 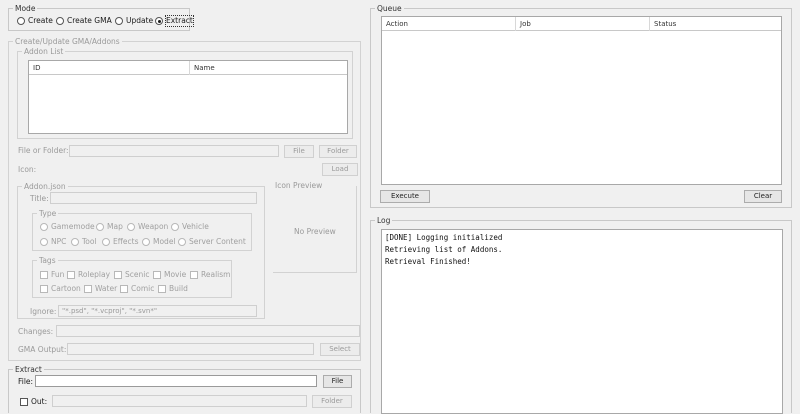 I want to click on type-npc-radio: NPC, so click(x=53, y=242).